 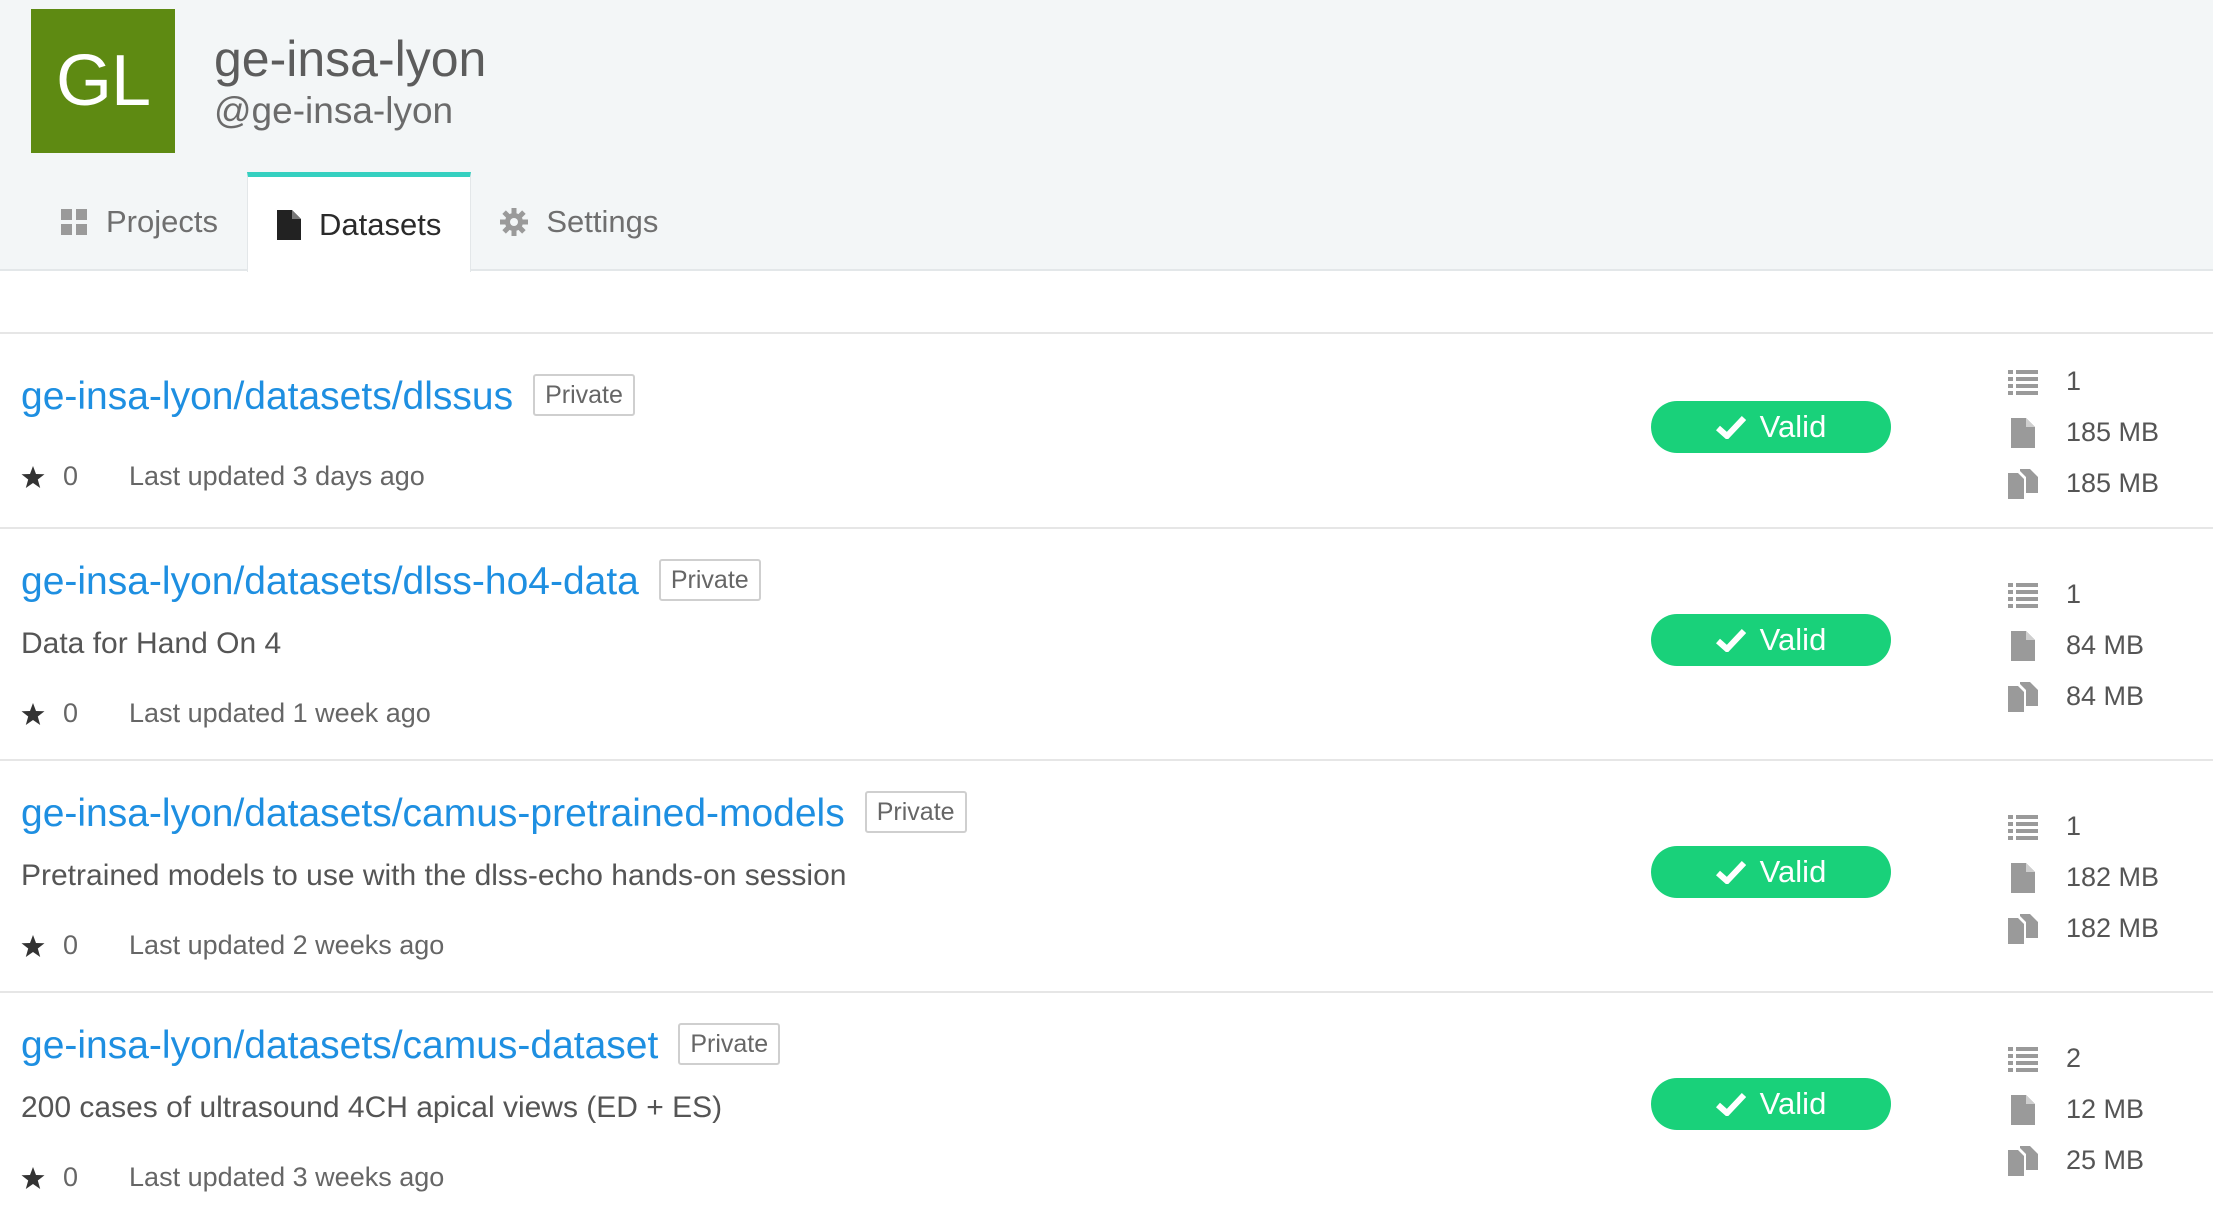 What do you see at coordinates (330, 581) in the screenshot?
I see `dataset-title: ge-insa-lyon/datasets/dlss-ho4-data` at bounding box center [330, 581].